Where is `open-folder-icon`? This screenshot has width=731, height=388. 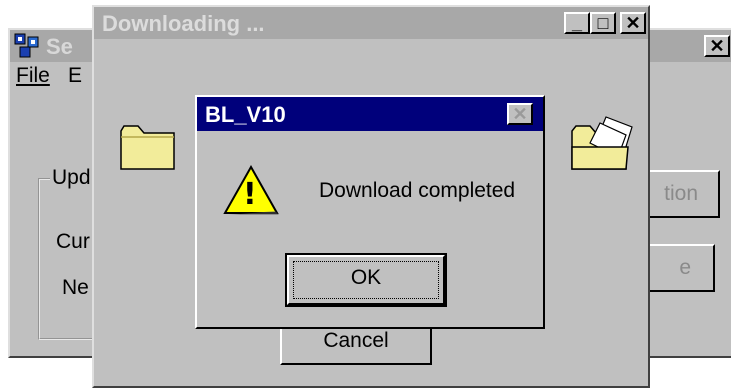
open-folder-icon is located at coordinates (602, 143).